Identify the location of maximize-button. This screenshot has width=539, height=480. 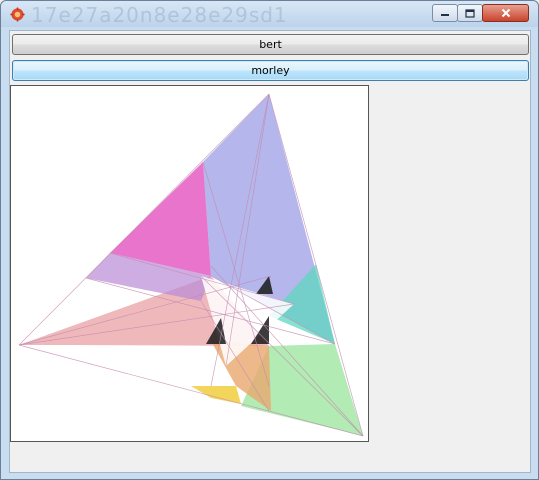
(470, 13).